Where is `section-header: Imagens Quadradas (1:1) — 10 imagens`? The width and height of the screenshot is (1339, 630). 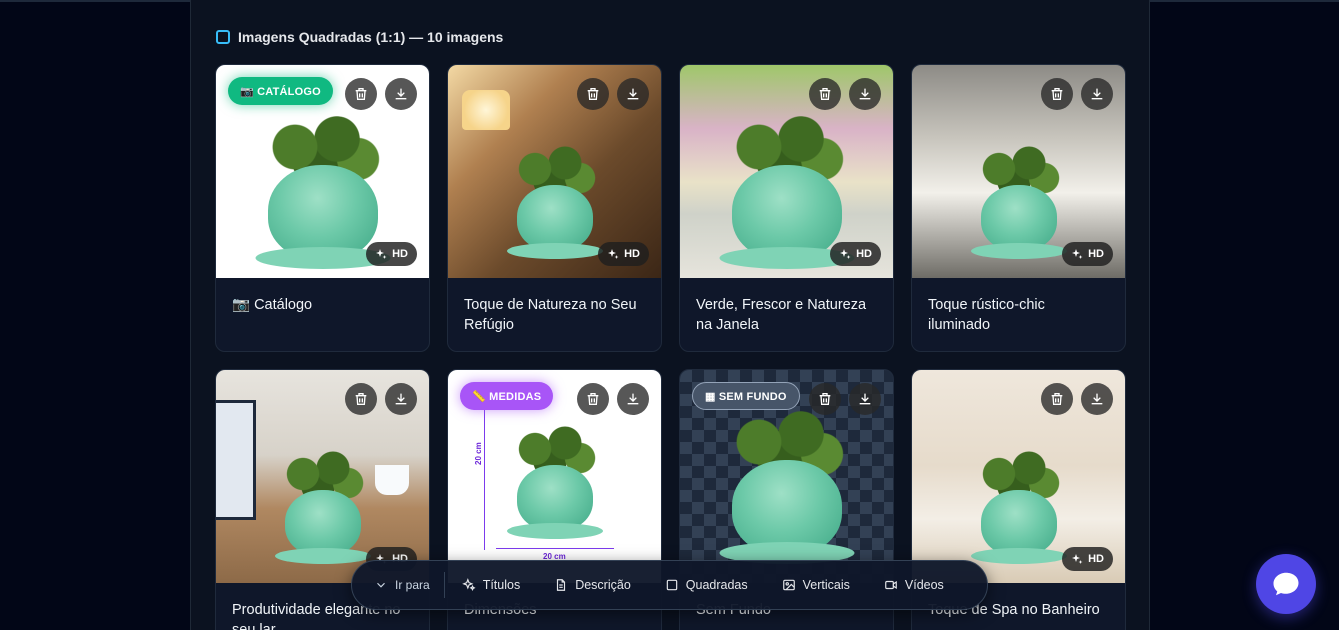
section-header: Imagens Quadradas (1:1) — 10 imagens is located at coordinates (359, 37).